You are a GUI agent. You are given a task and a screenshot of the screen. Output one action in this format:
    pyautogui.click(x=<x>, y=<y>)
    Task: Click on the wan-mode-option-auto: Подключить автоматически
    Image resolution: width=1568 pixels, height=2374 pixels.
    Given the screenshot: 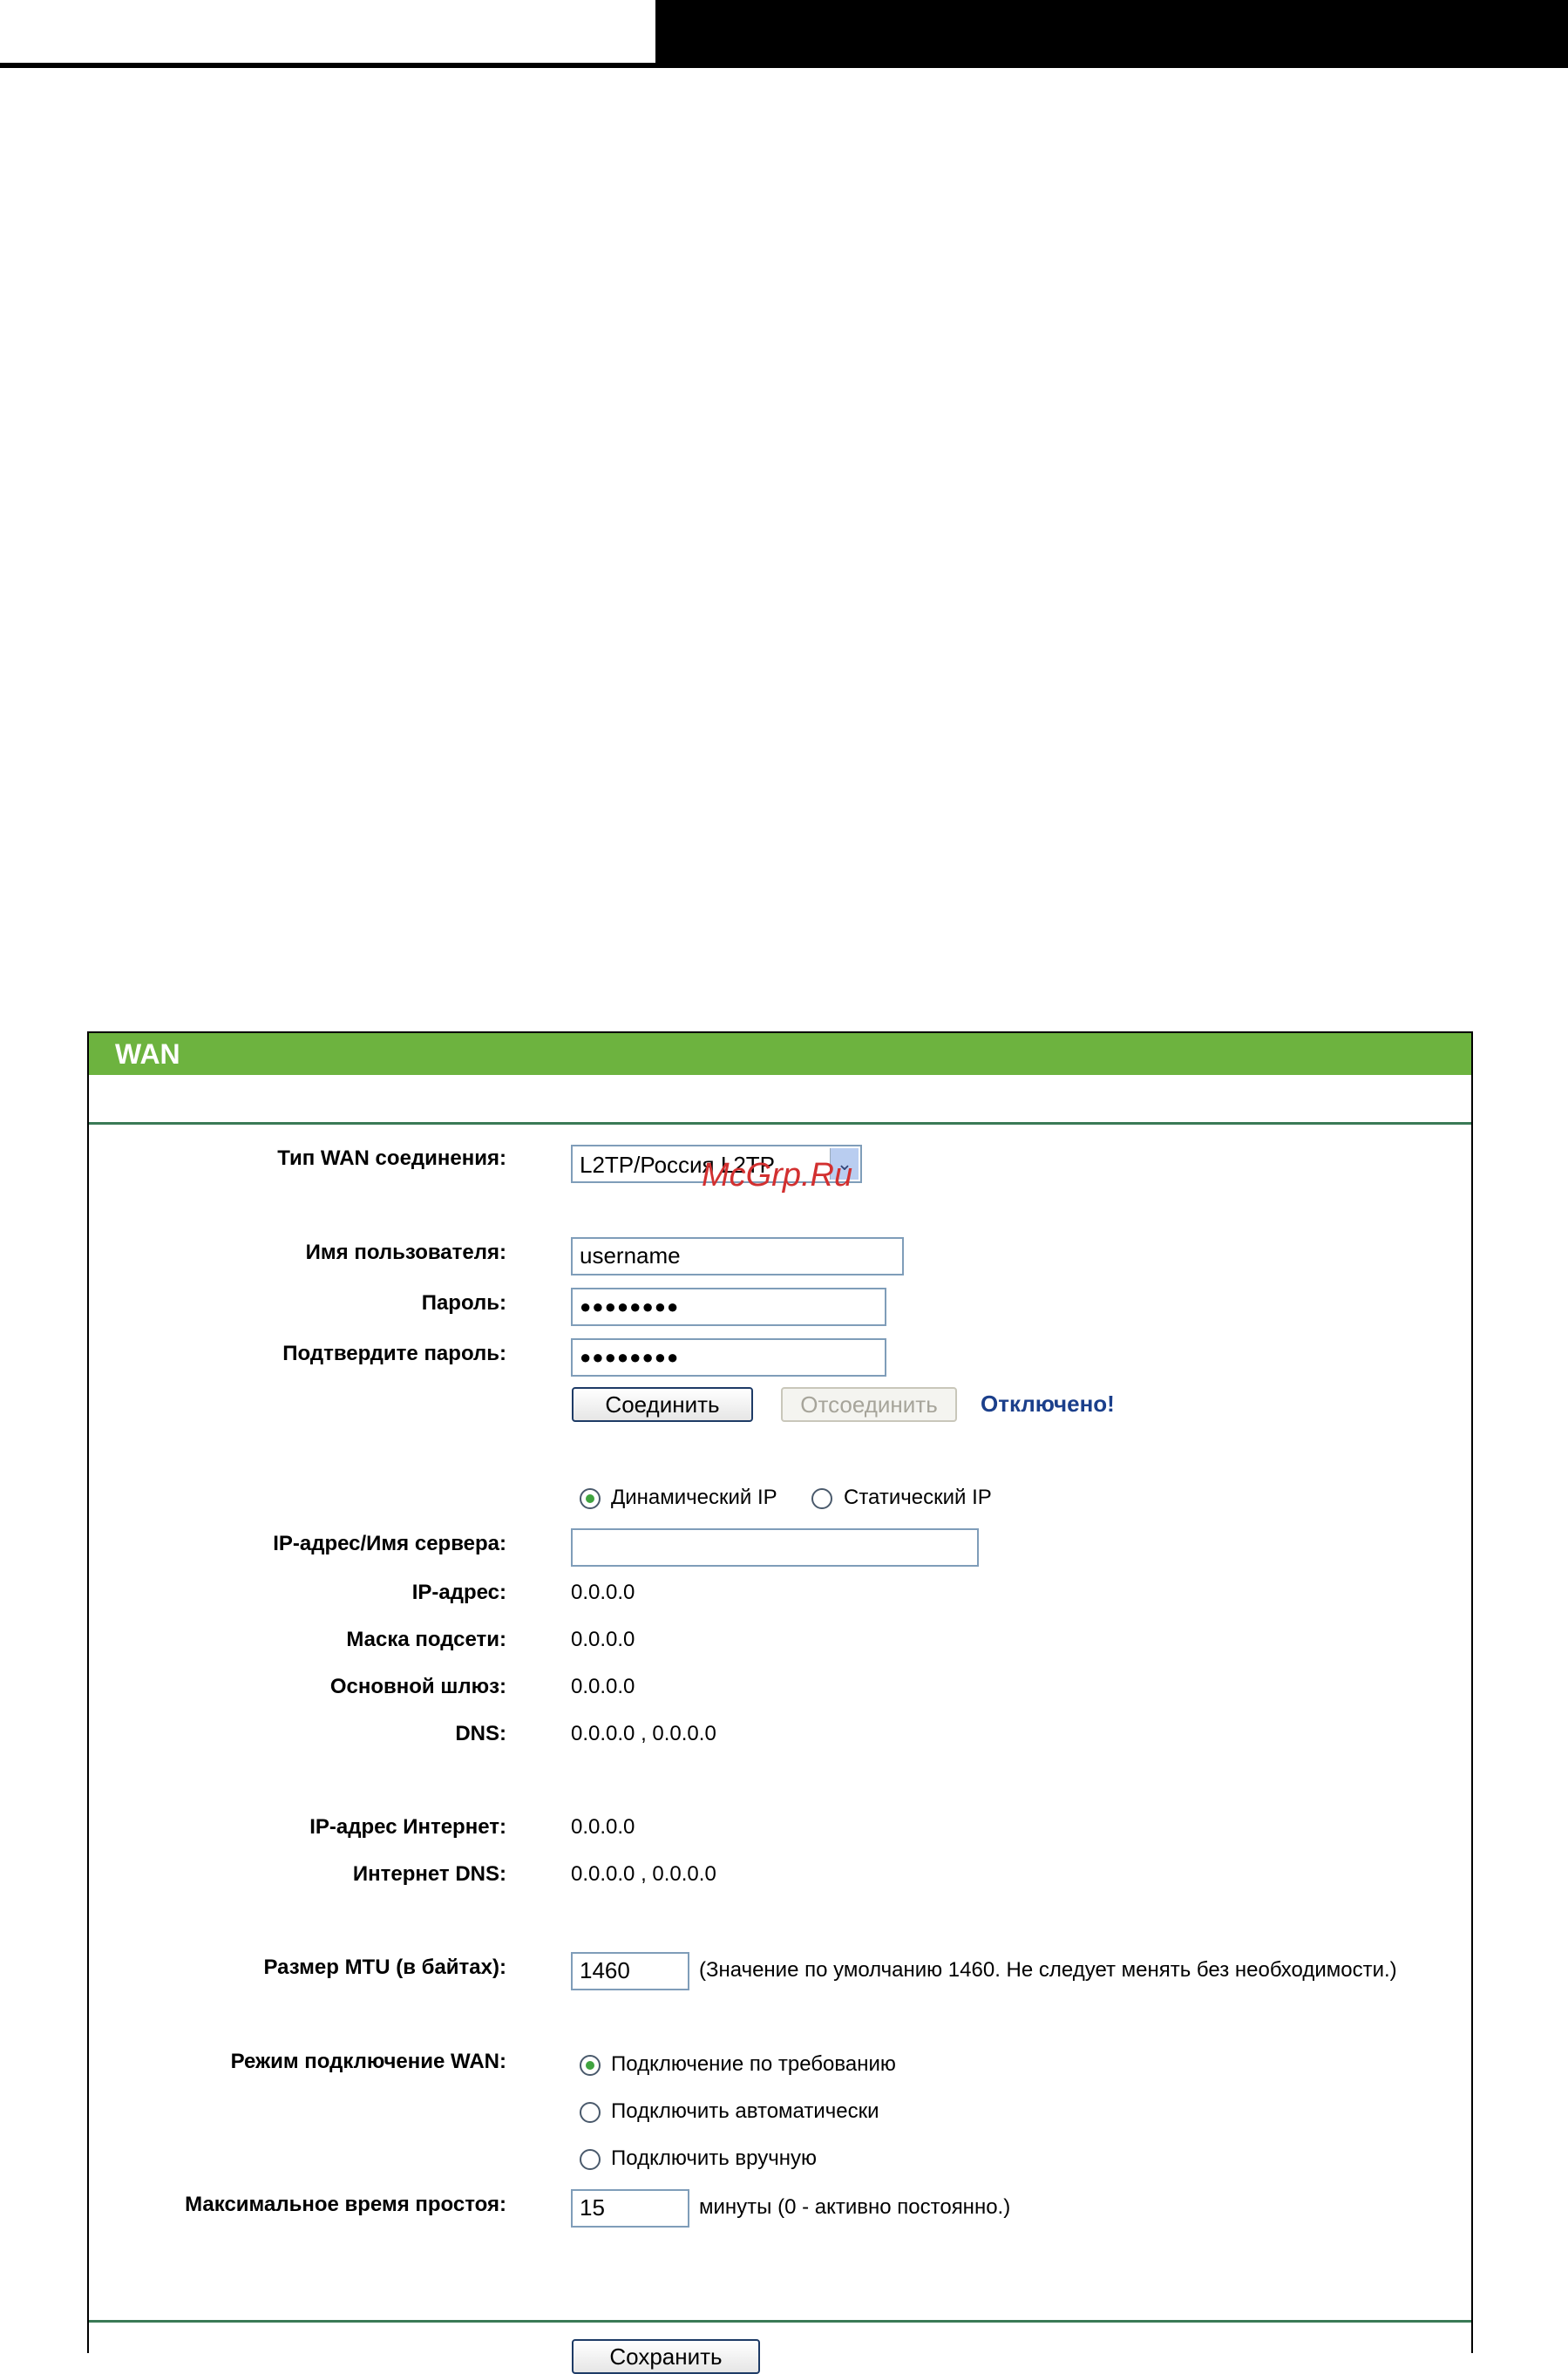 What is the action you would take?
    pyautogui.click(x=745, y=2111)
    